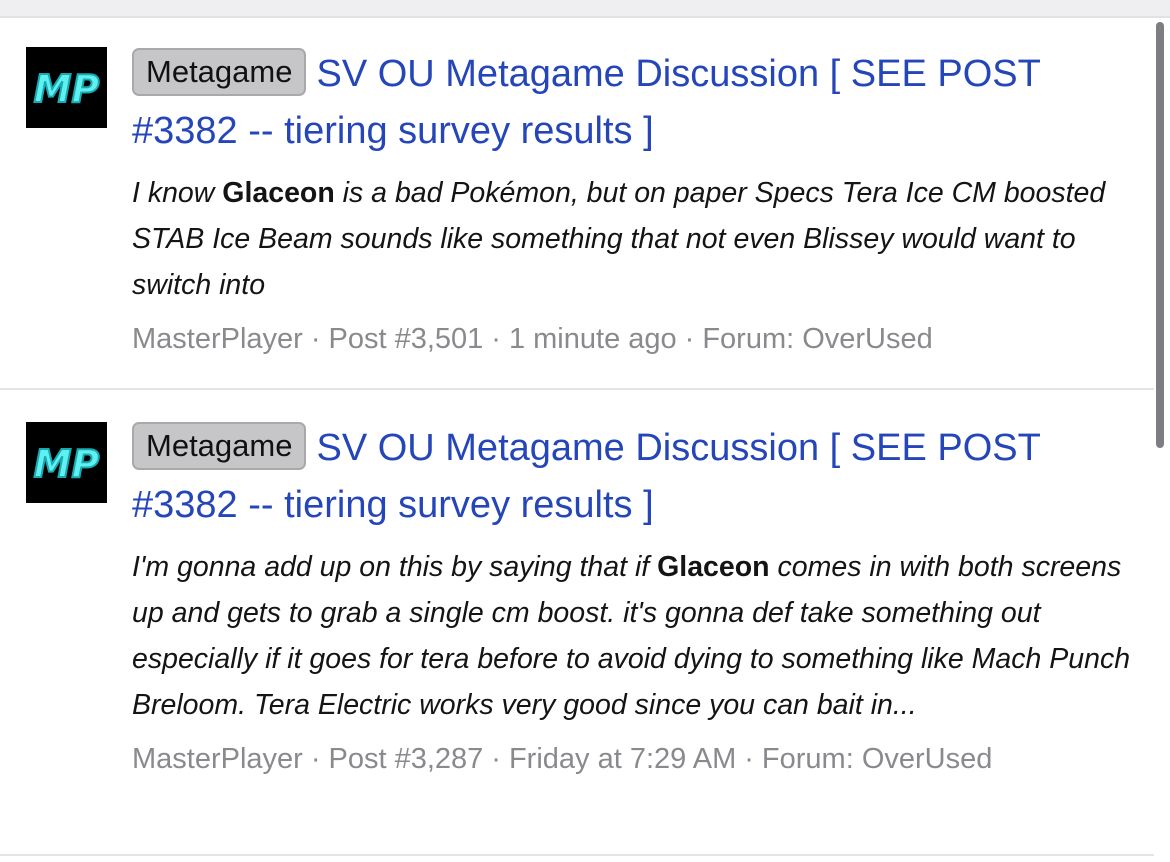 This screenshot has height=862, width=1170. What do you see at coordinates (406, 759) in the screenshot?
I see `post-number-link: Post #3,287` at bounding box center [406, 759].